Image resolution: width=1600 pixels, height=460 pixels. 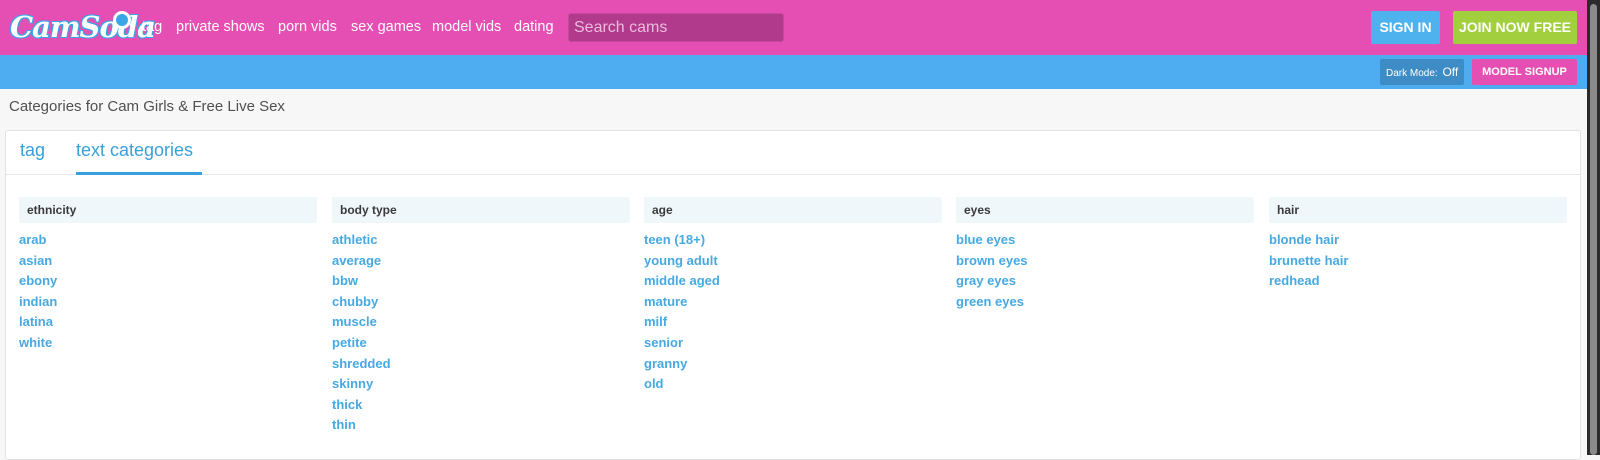 I want to click on active-tab-indicator, so click(x=139, y=173).